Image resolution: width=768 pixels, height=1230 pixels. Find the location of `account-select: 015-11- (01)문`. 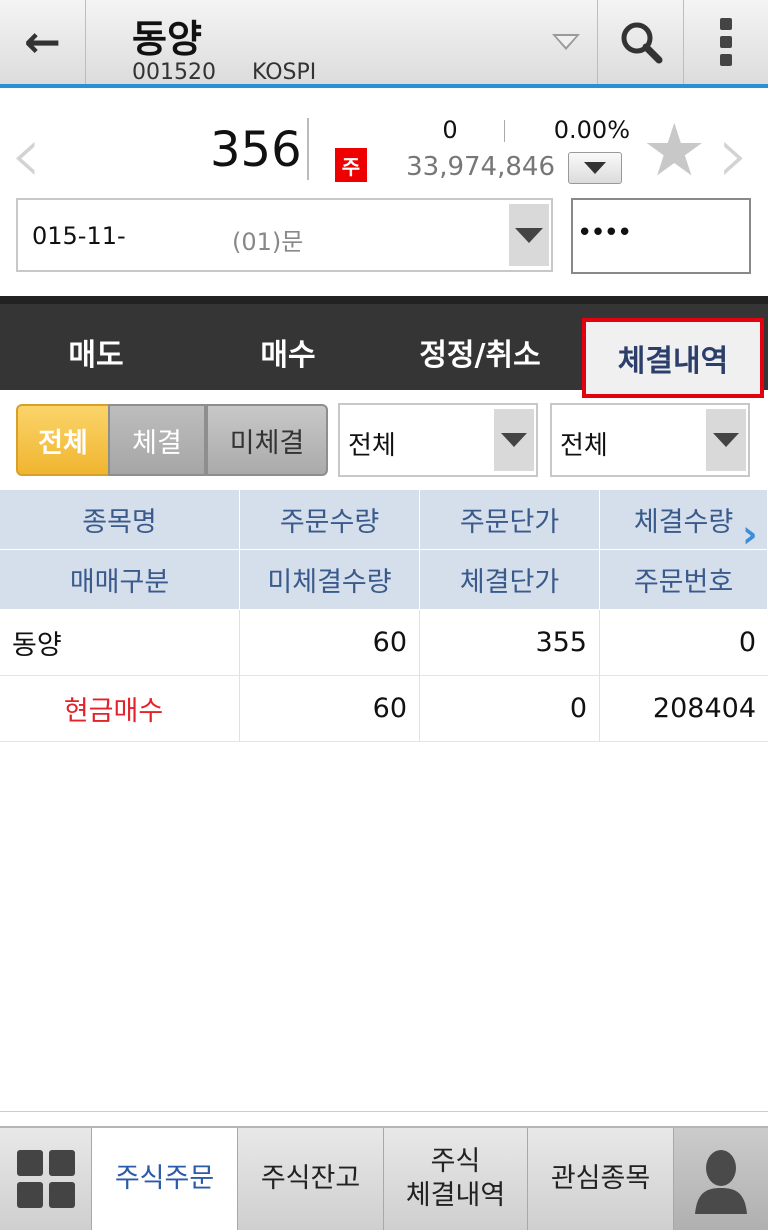

account-select: 015-11- (01)문 is located at coordinates (284, 235).